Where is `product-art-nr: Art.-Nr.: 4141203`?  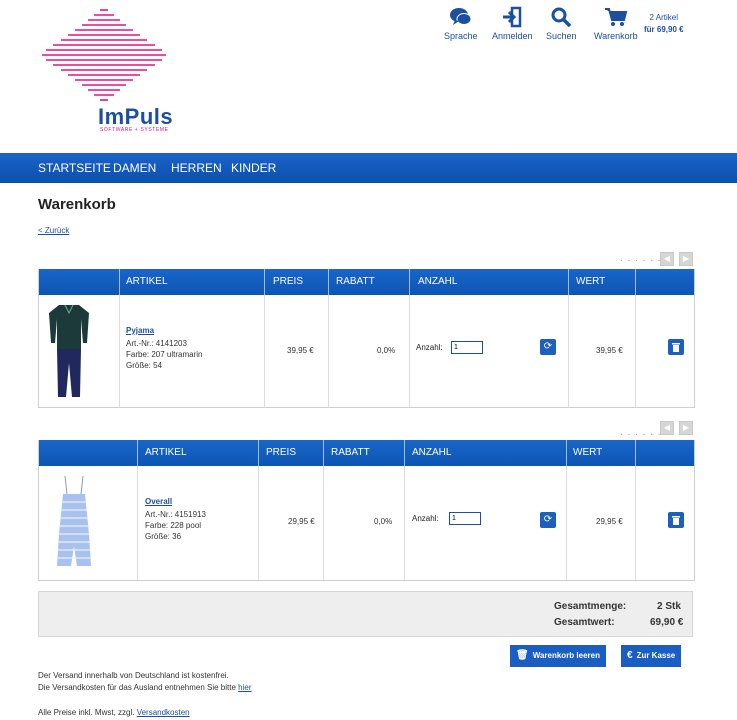
product-art-nr: Art.-Nr.: 4141203 is located at coordinates (156, 343).